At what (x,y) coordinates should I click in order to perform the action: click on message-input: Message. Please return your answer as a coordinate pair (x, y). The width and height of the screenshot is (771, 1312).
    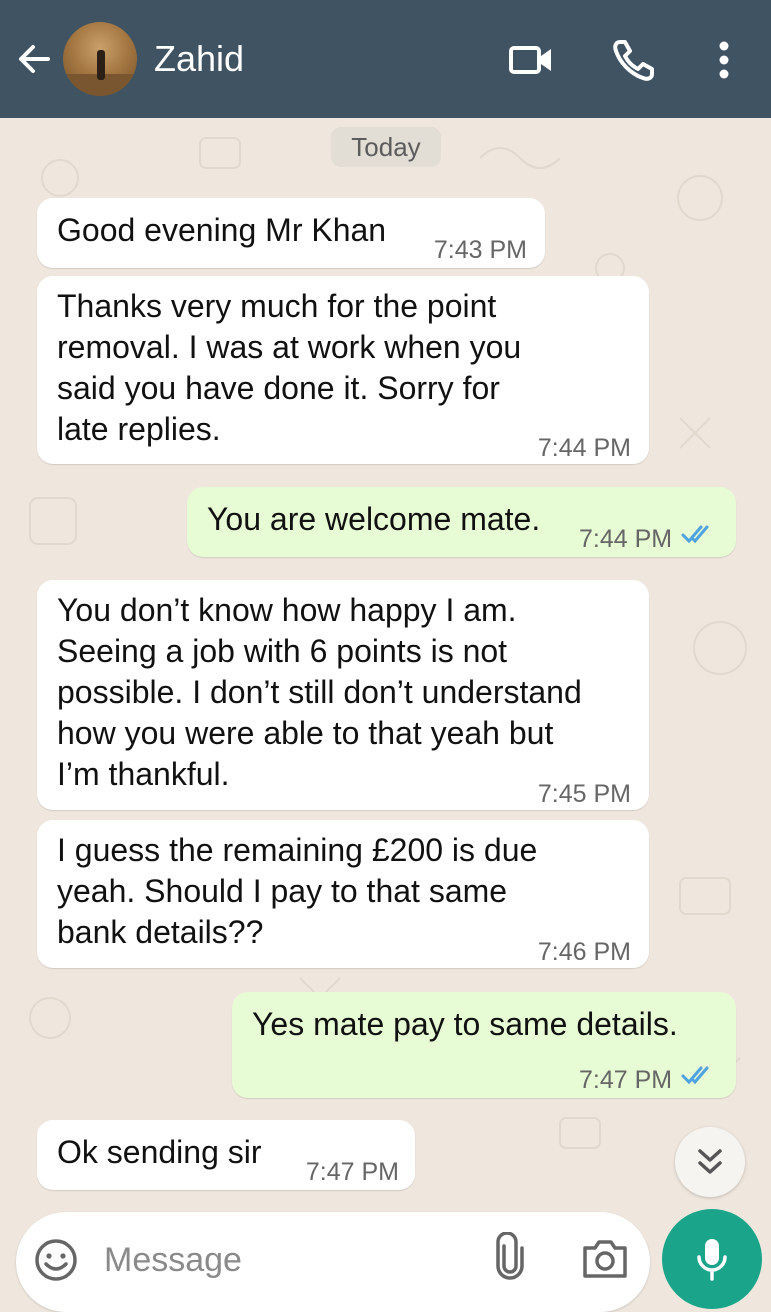
    Looking at the image, I should click on (173, 1260).